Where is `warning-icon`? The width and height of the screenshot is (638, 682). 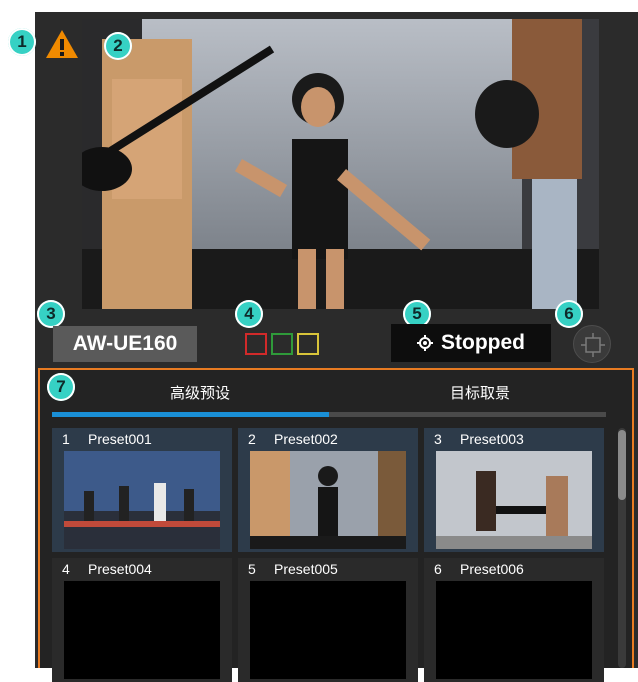 warning-icon is located at coordinates (62, 44).